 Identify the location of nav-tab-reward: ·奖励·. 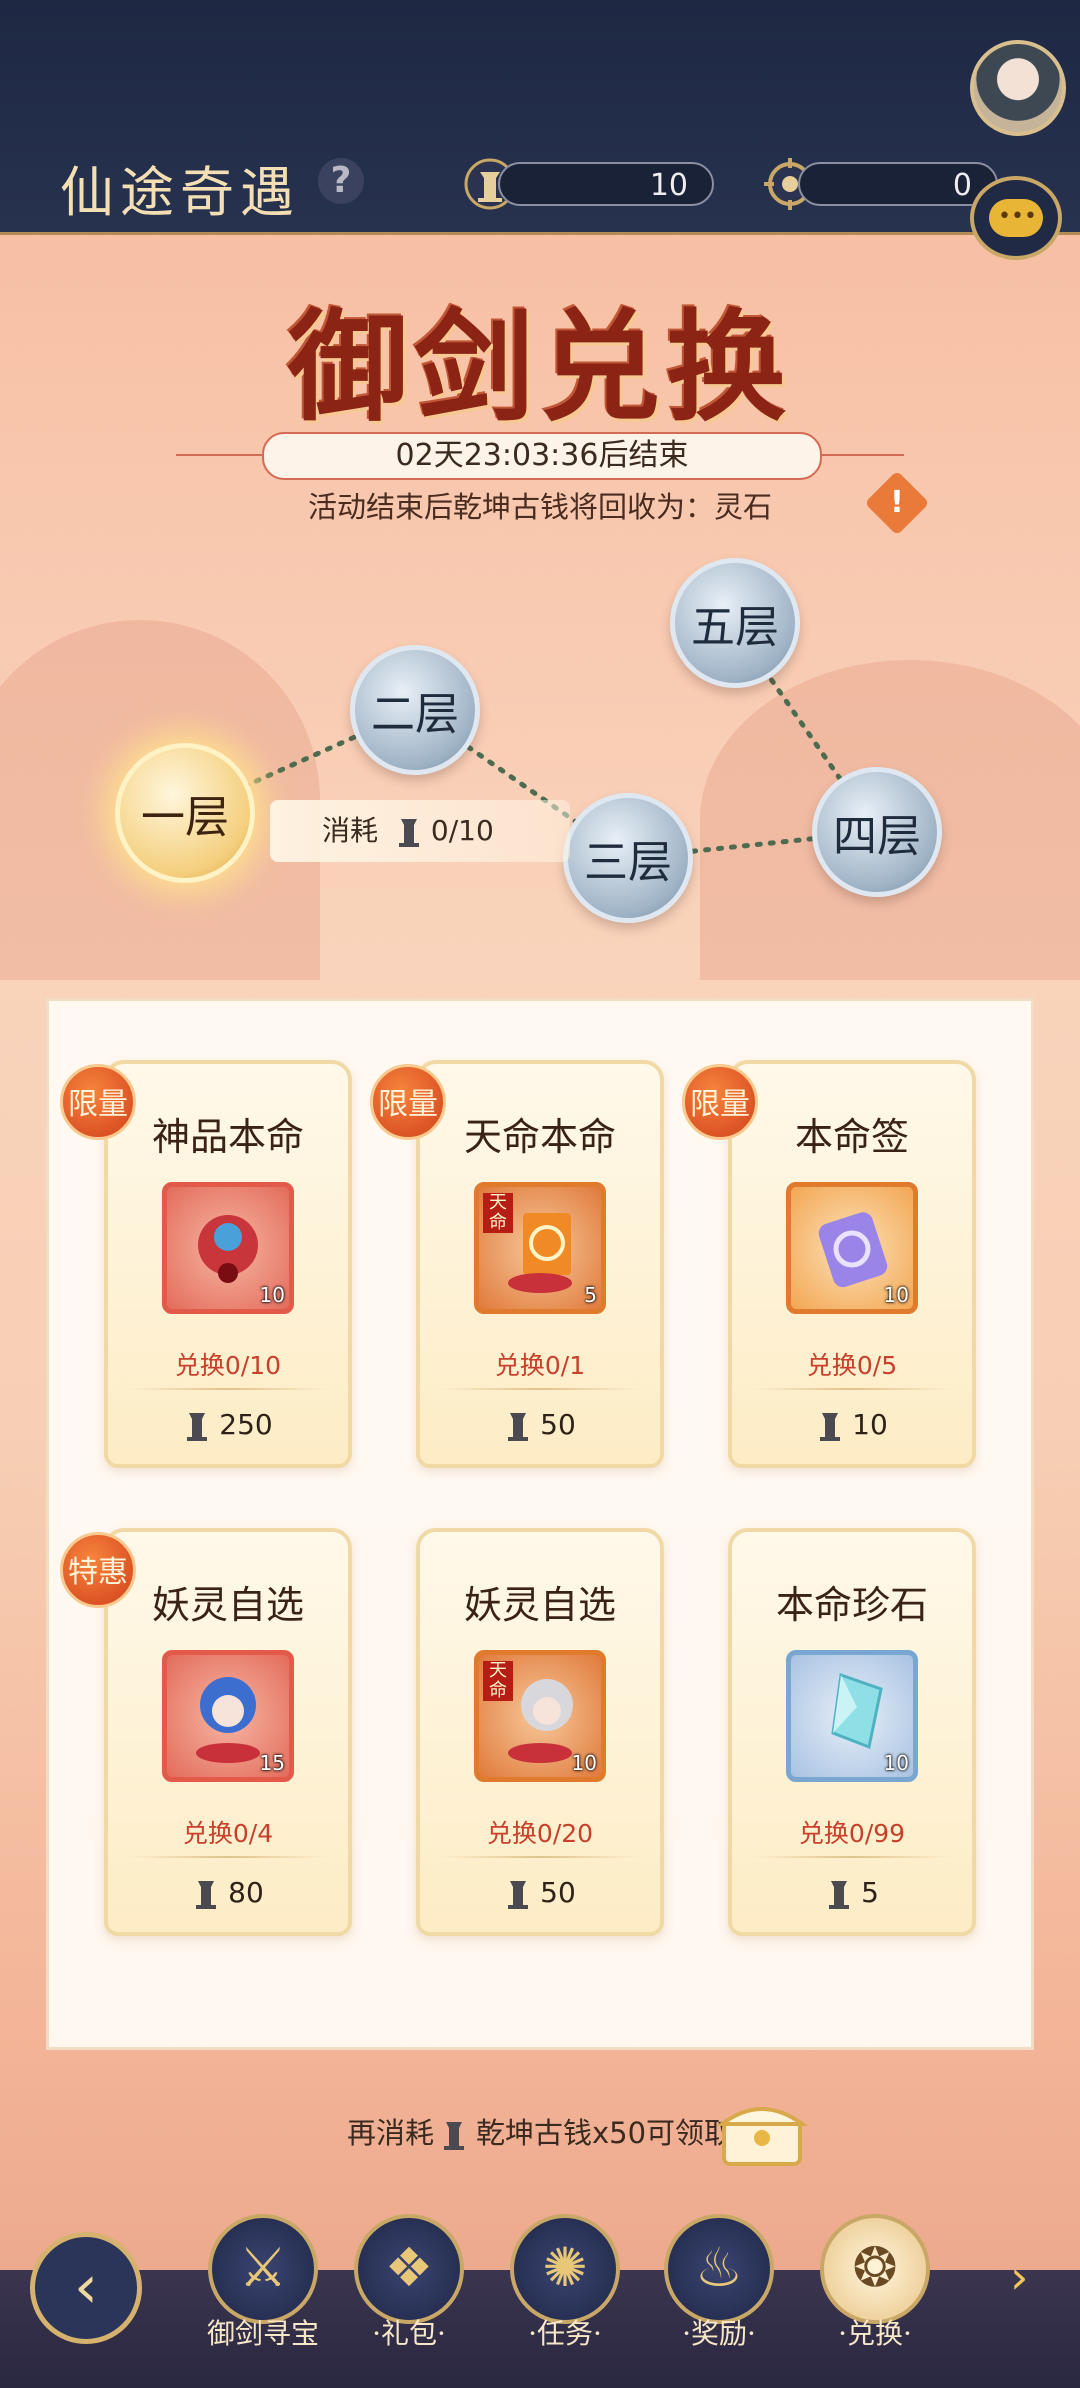
(719, 2332).